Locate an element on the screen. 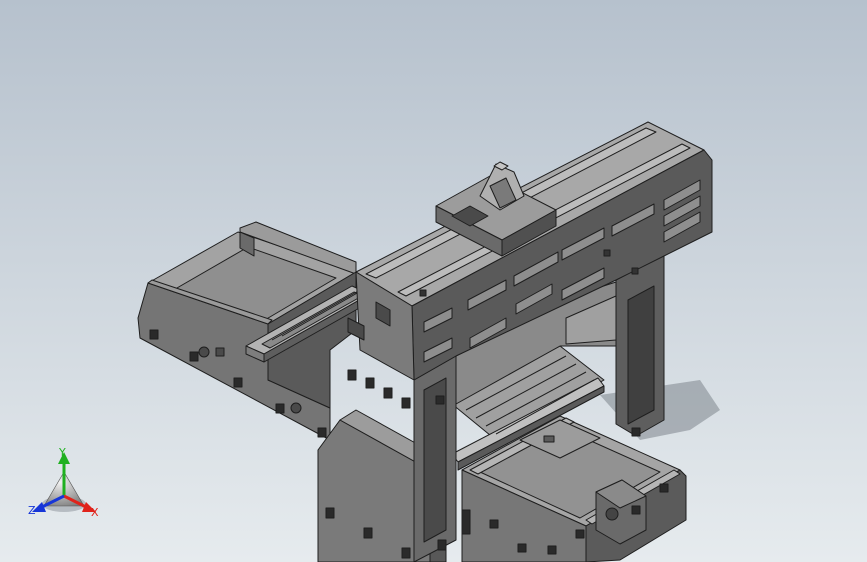 Image resolution: width=867 pixels, height=562 pixels. view-orientation-triad: Y X Z is located at coordinates (64, 484).